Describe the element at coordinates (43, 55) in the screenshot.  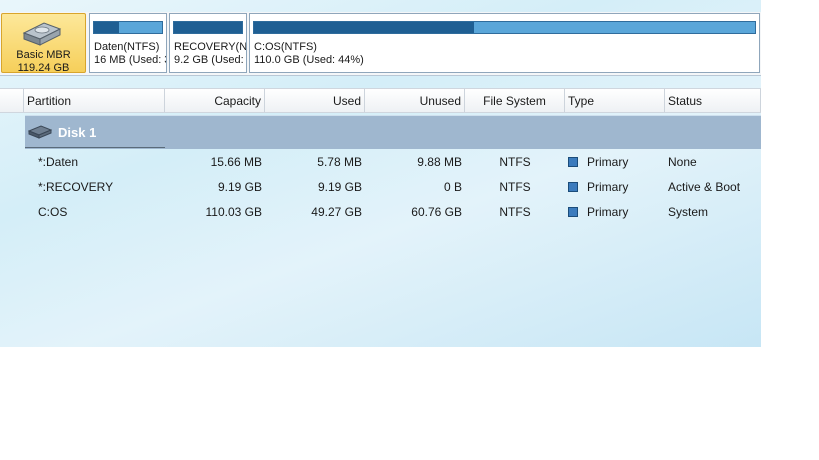
I see `disk-card-name: Basic MBR` at that location.